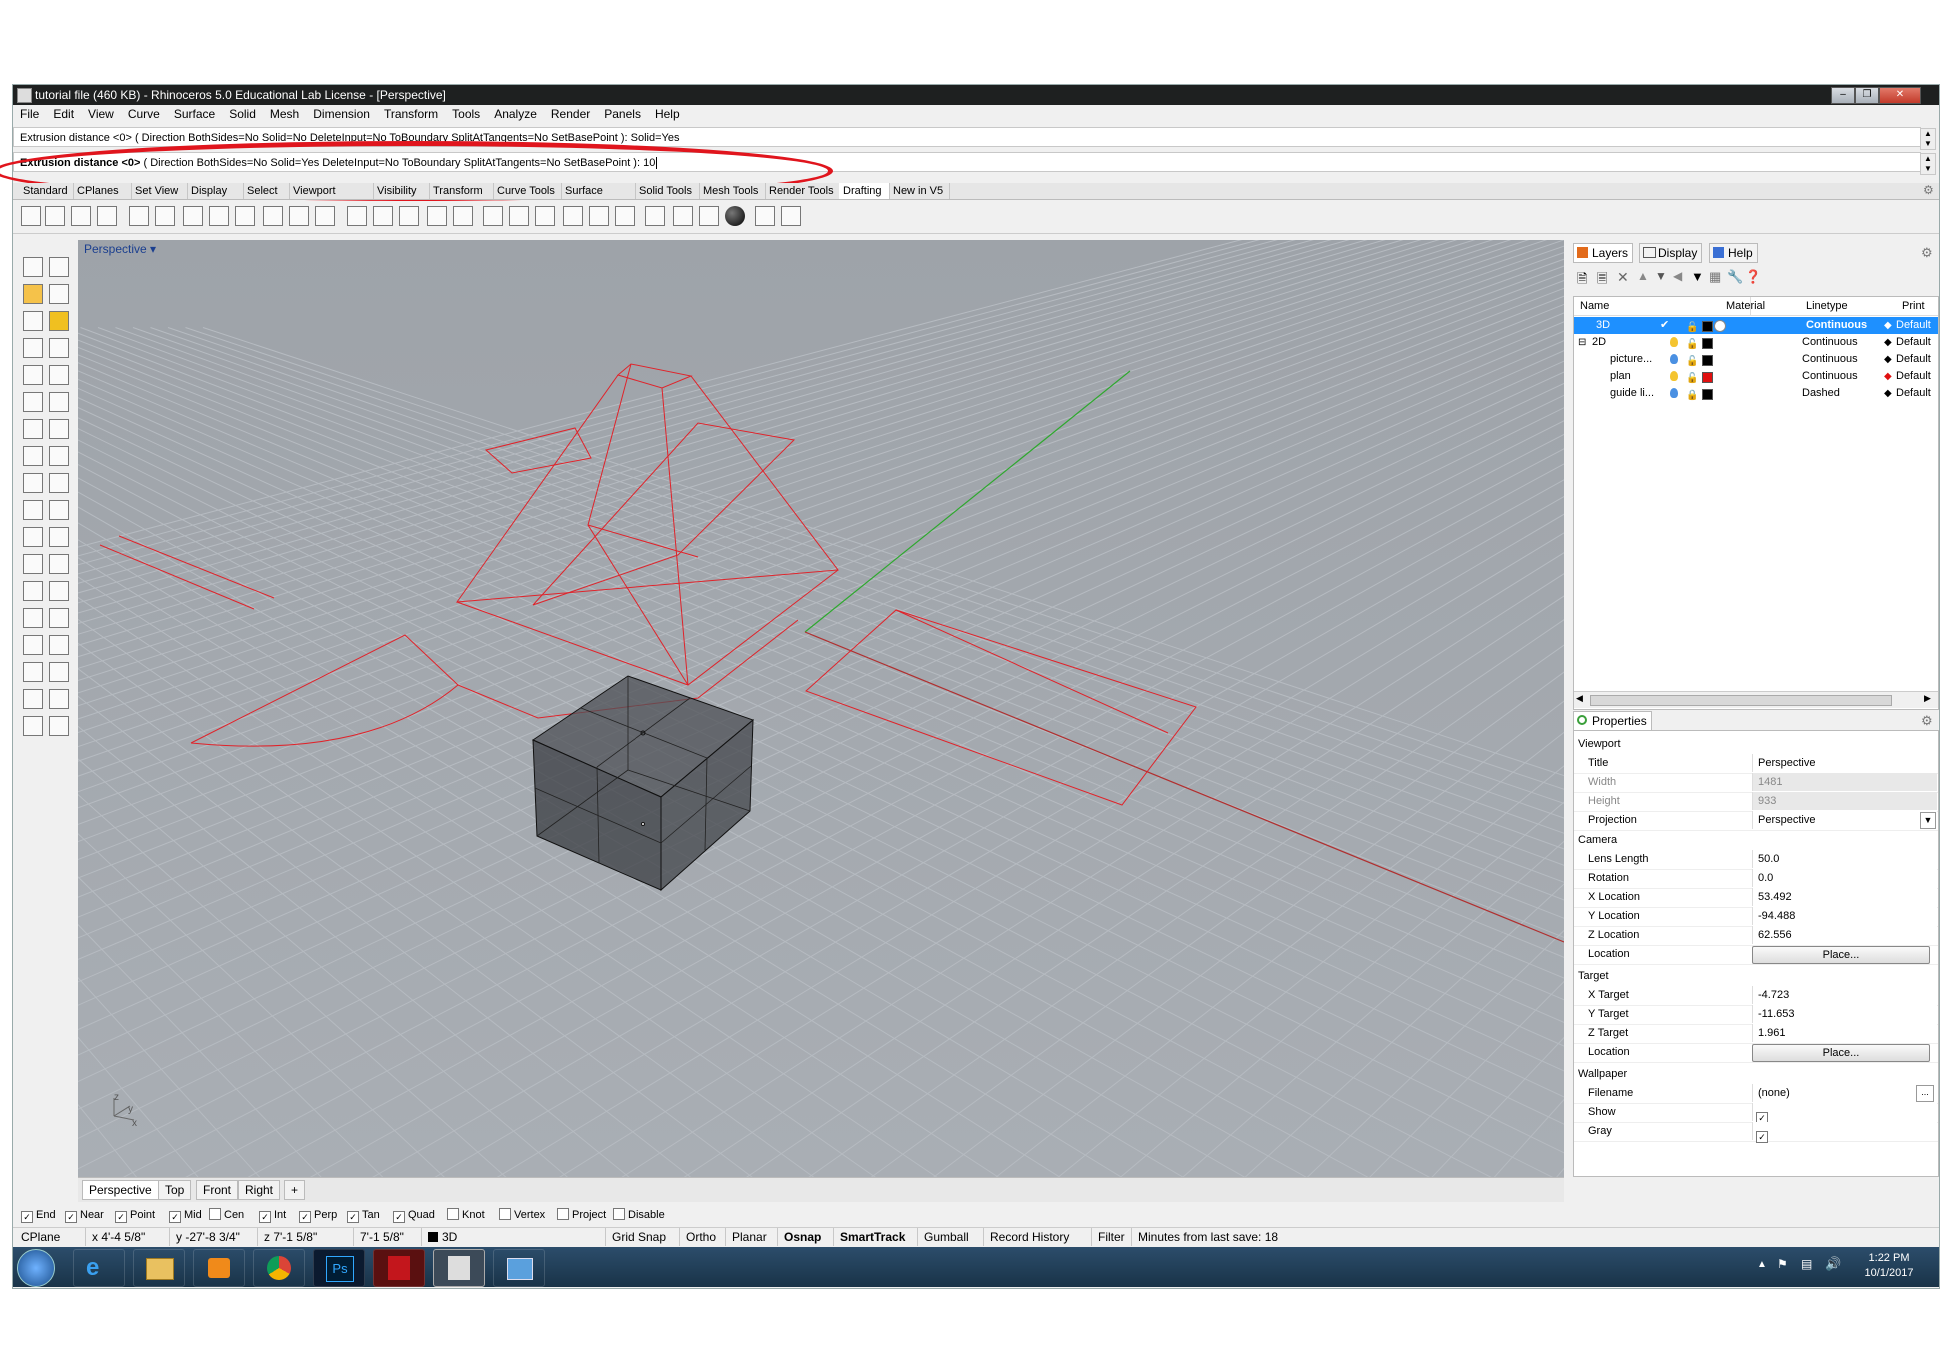 The width and height of the screenshot is (1944, 1368). What do you see at coordinates (325, 216) in the screenshot?
I see `dim-ordinate-icon` at bounding box center [325, 216].